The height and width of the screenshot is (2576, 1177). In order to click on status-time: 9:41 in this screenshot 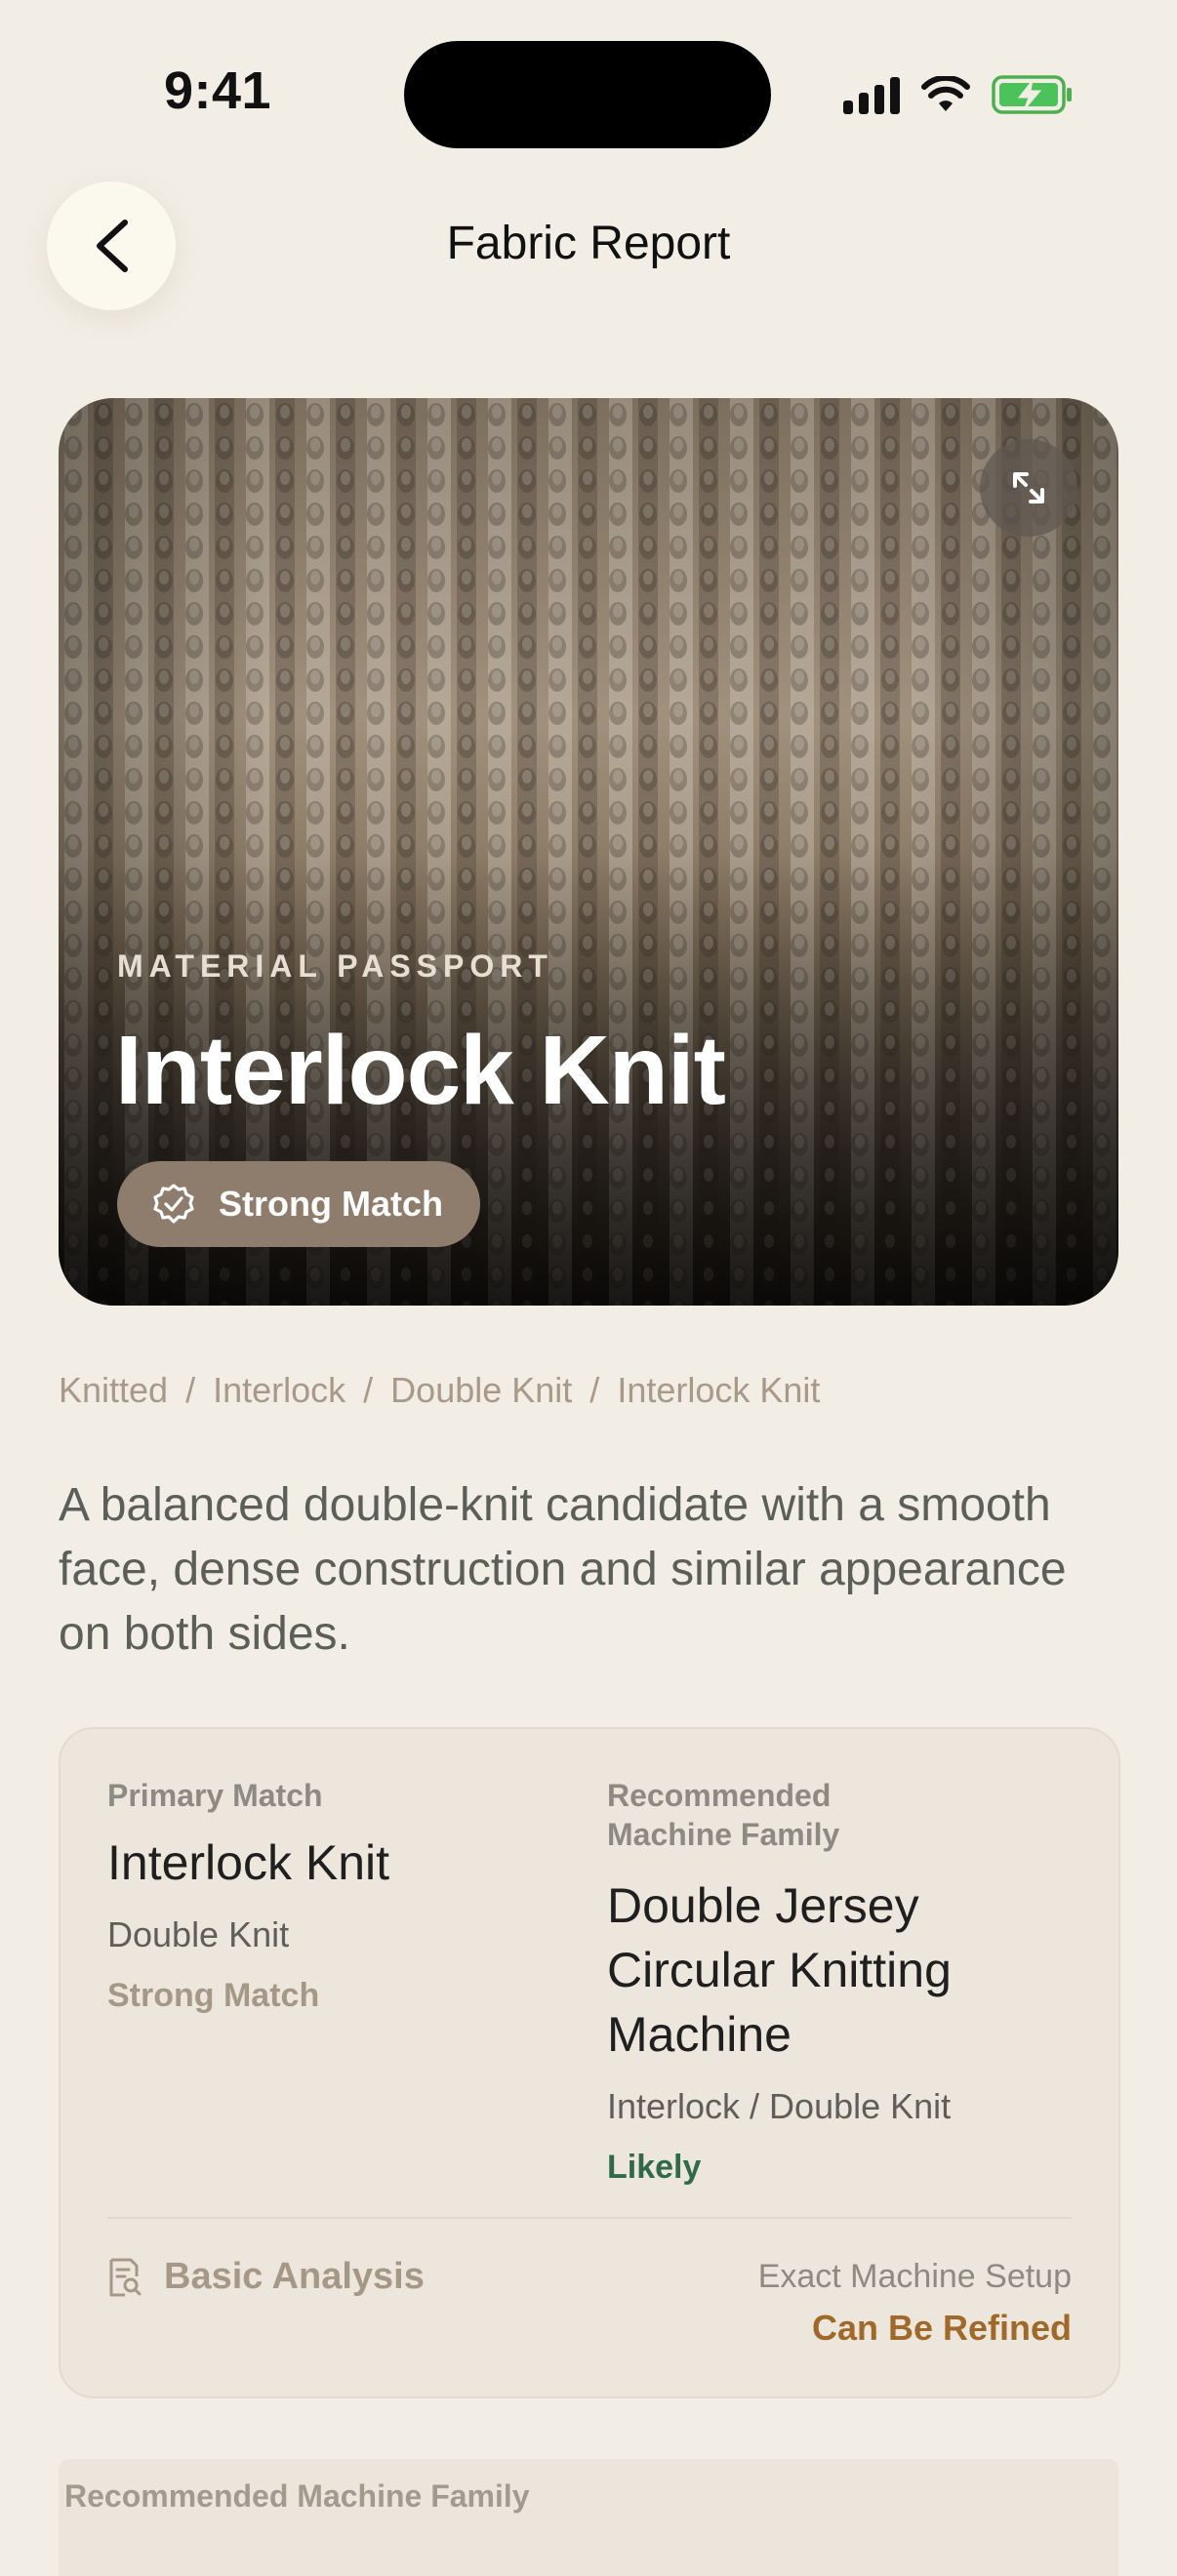, I will do `click(218, 90)`.